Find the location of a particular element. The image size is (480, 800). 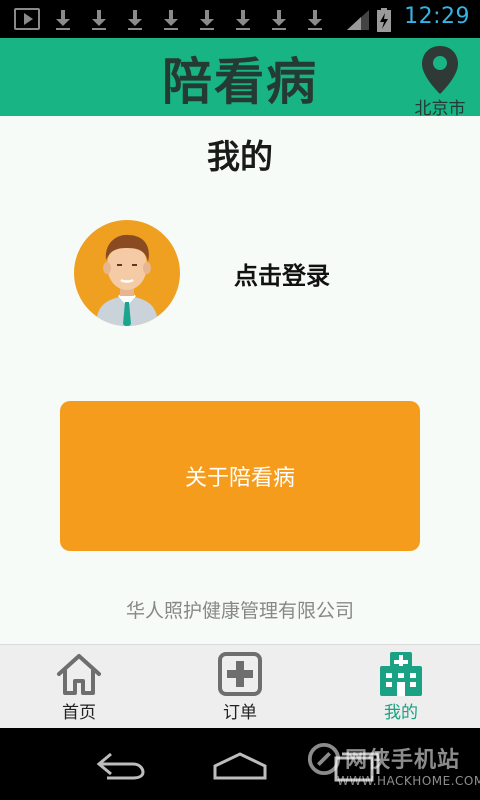

nav-item-mine: 我的 is located at coordinates (401, 687).